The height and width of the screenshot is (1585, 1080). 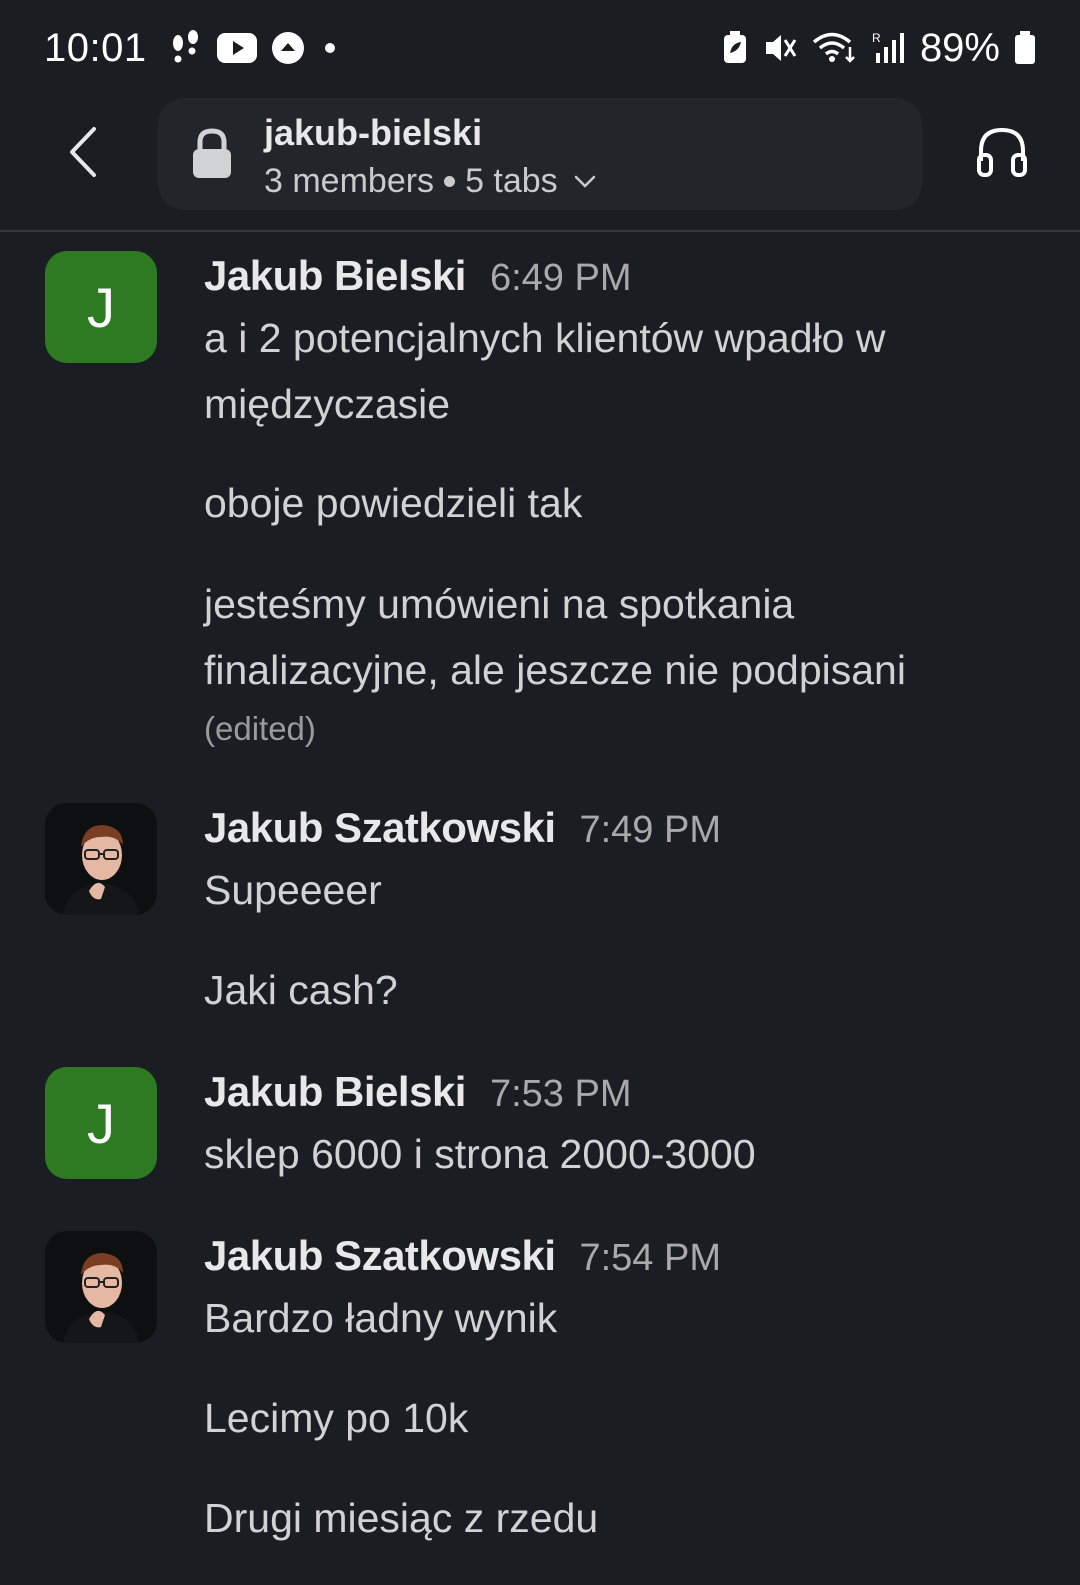 I want to click on status-time: 10:01, so click(x=95, y=47).